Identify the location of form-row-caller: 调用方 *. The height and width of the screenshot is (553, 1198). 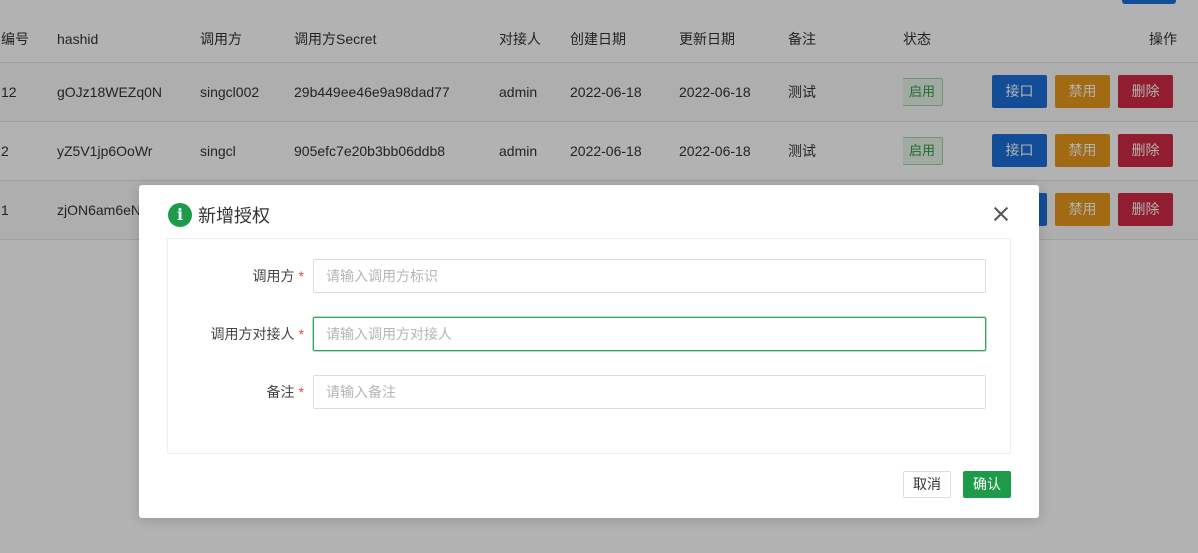
(590, 276).